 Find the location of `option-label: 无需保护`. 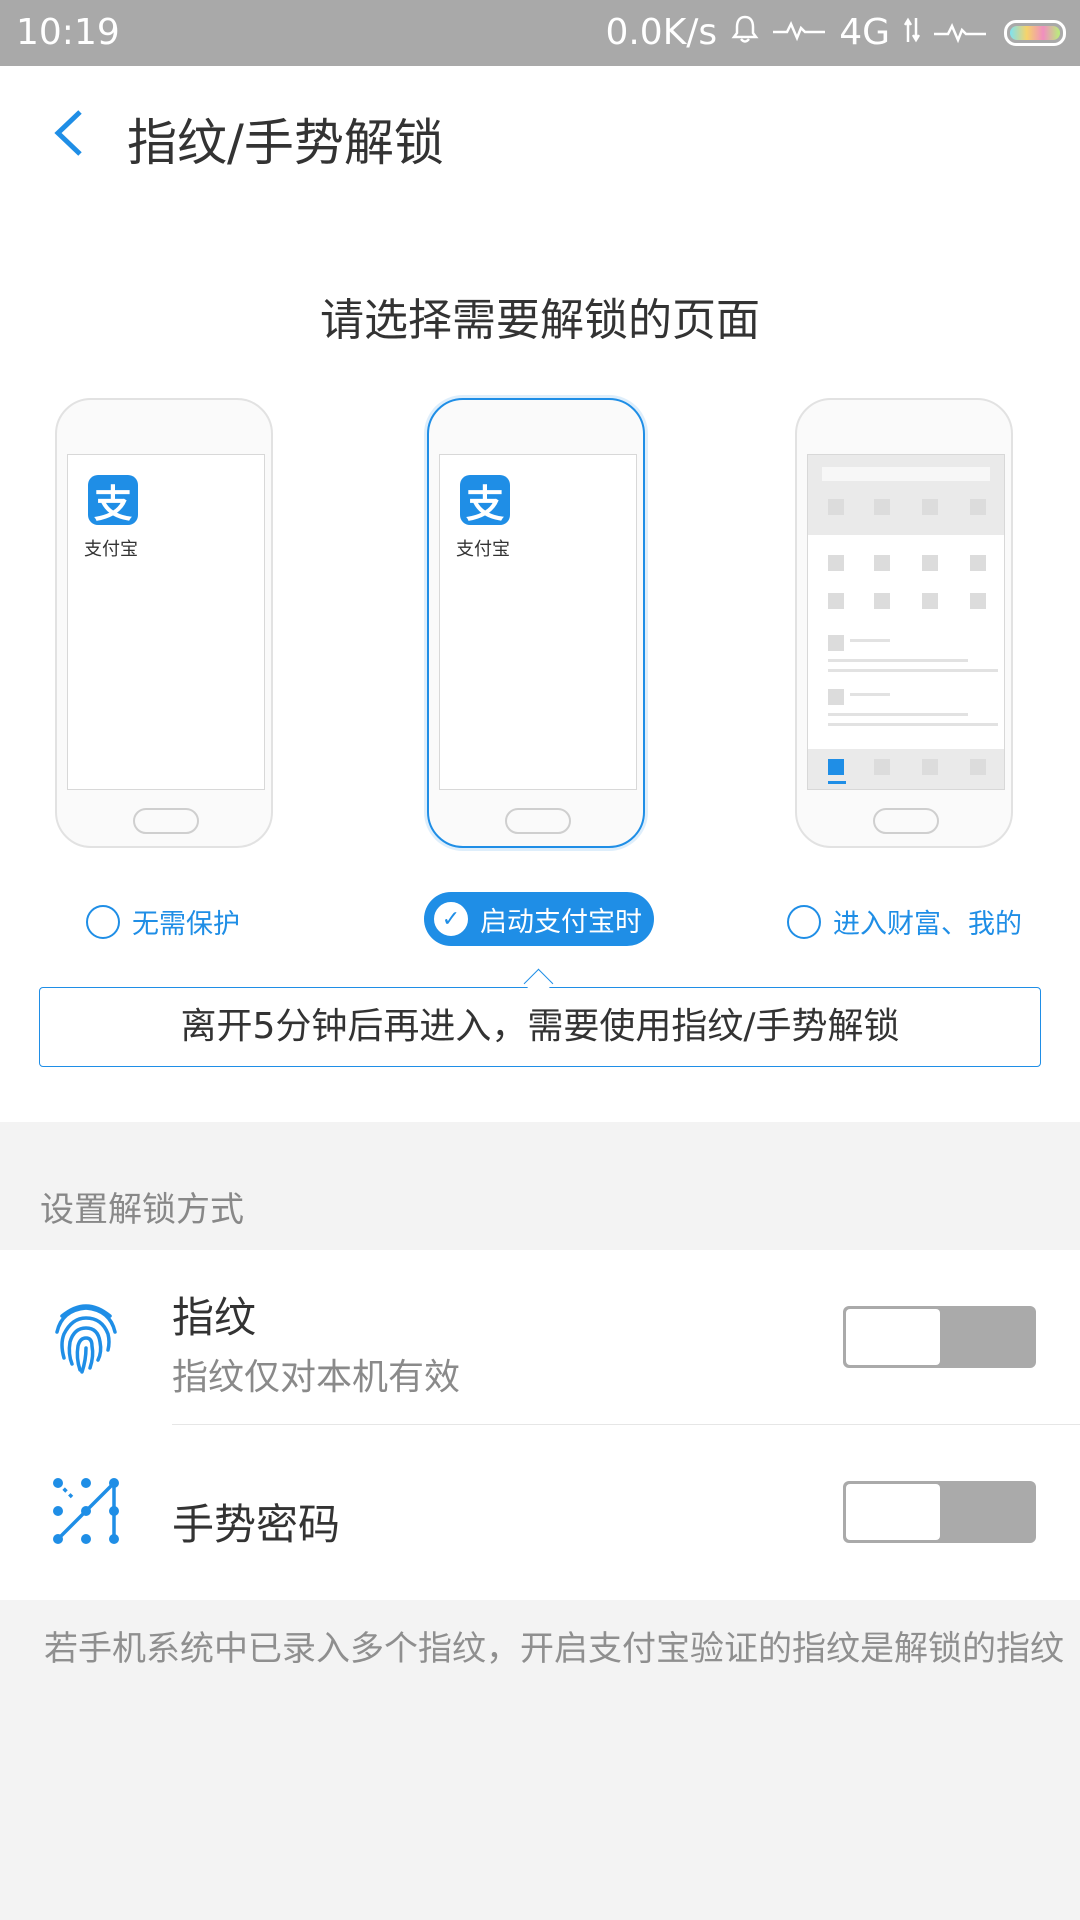

option-label: 无需保护 is located at coordinates (186, 924).